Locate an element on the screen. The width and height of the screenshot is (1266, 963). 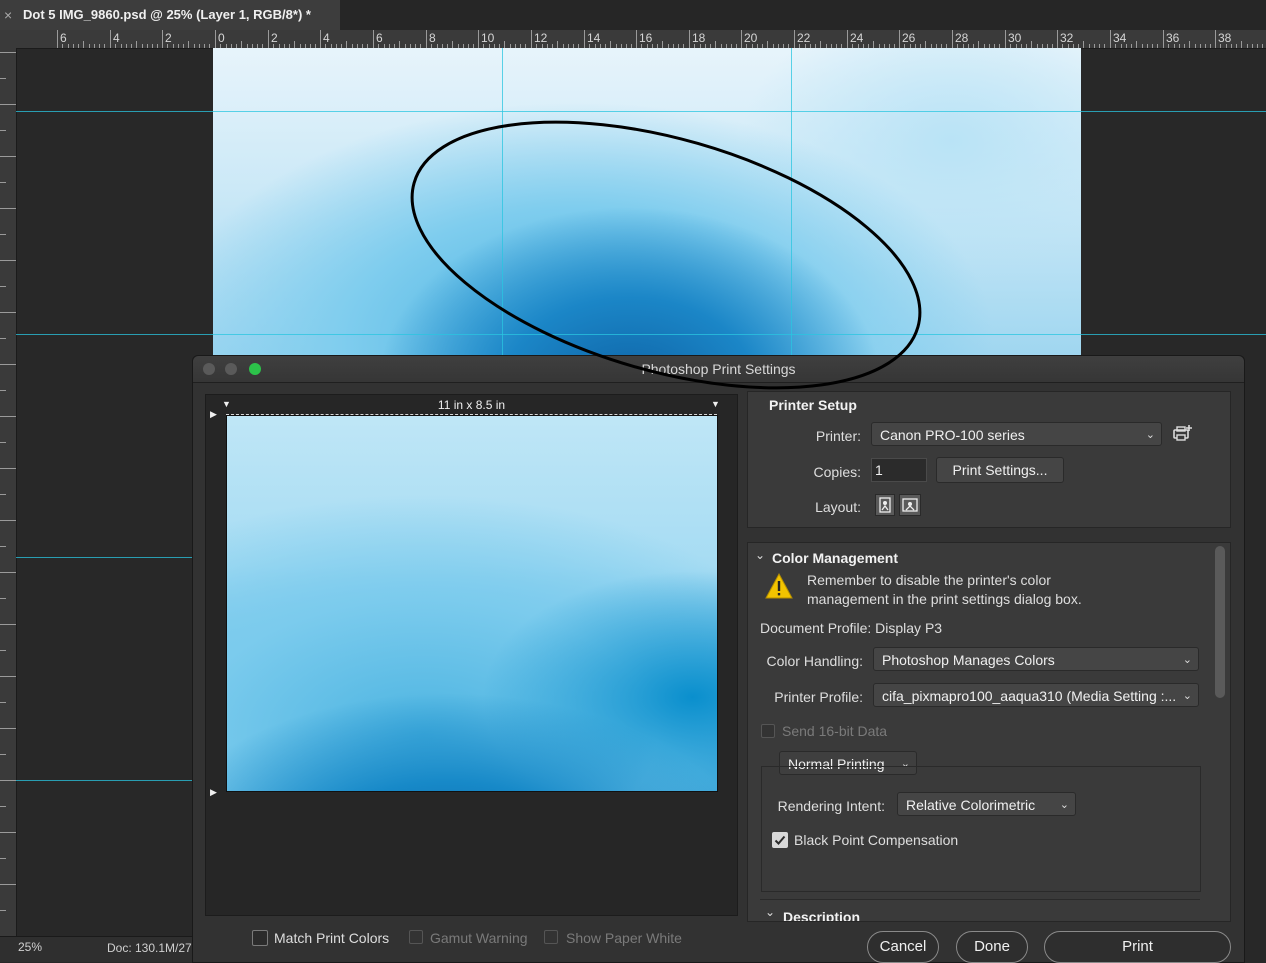
copies-label: Copies: is located at coordinates (837, 472).